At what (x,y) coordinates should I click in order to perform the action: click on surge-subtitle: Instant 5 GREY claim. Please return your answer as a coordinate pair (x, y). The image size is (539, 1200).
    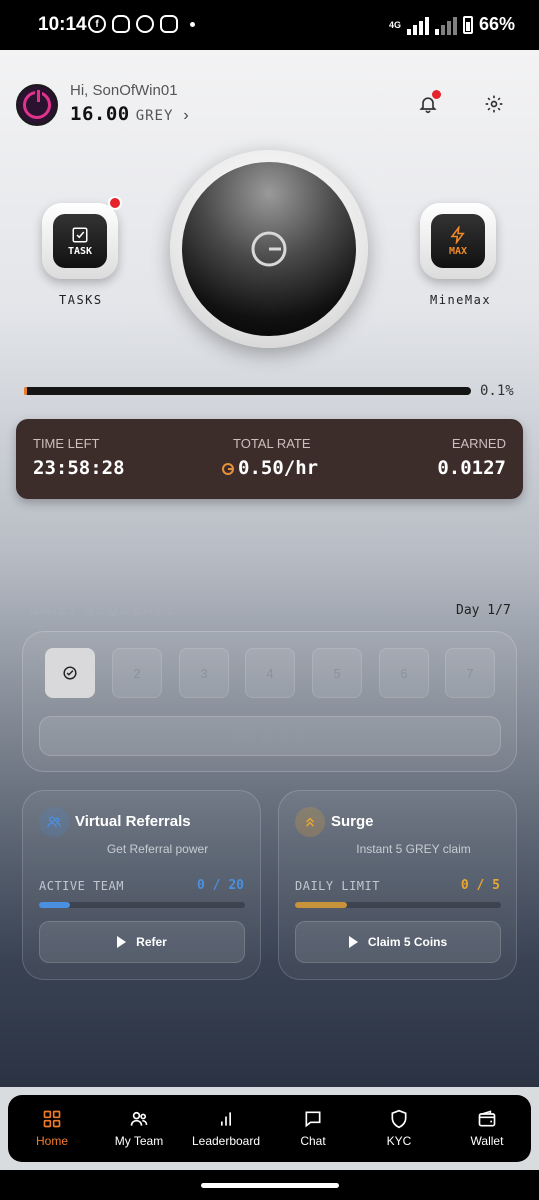
    Looking at the image, I should click on (413, 849).